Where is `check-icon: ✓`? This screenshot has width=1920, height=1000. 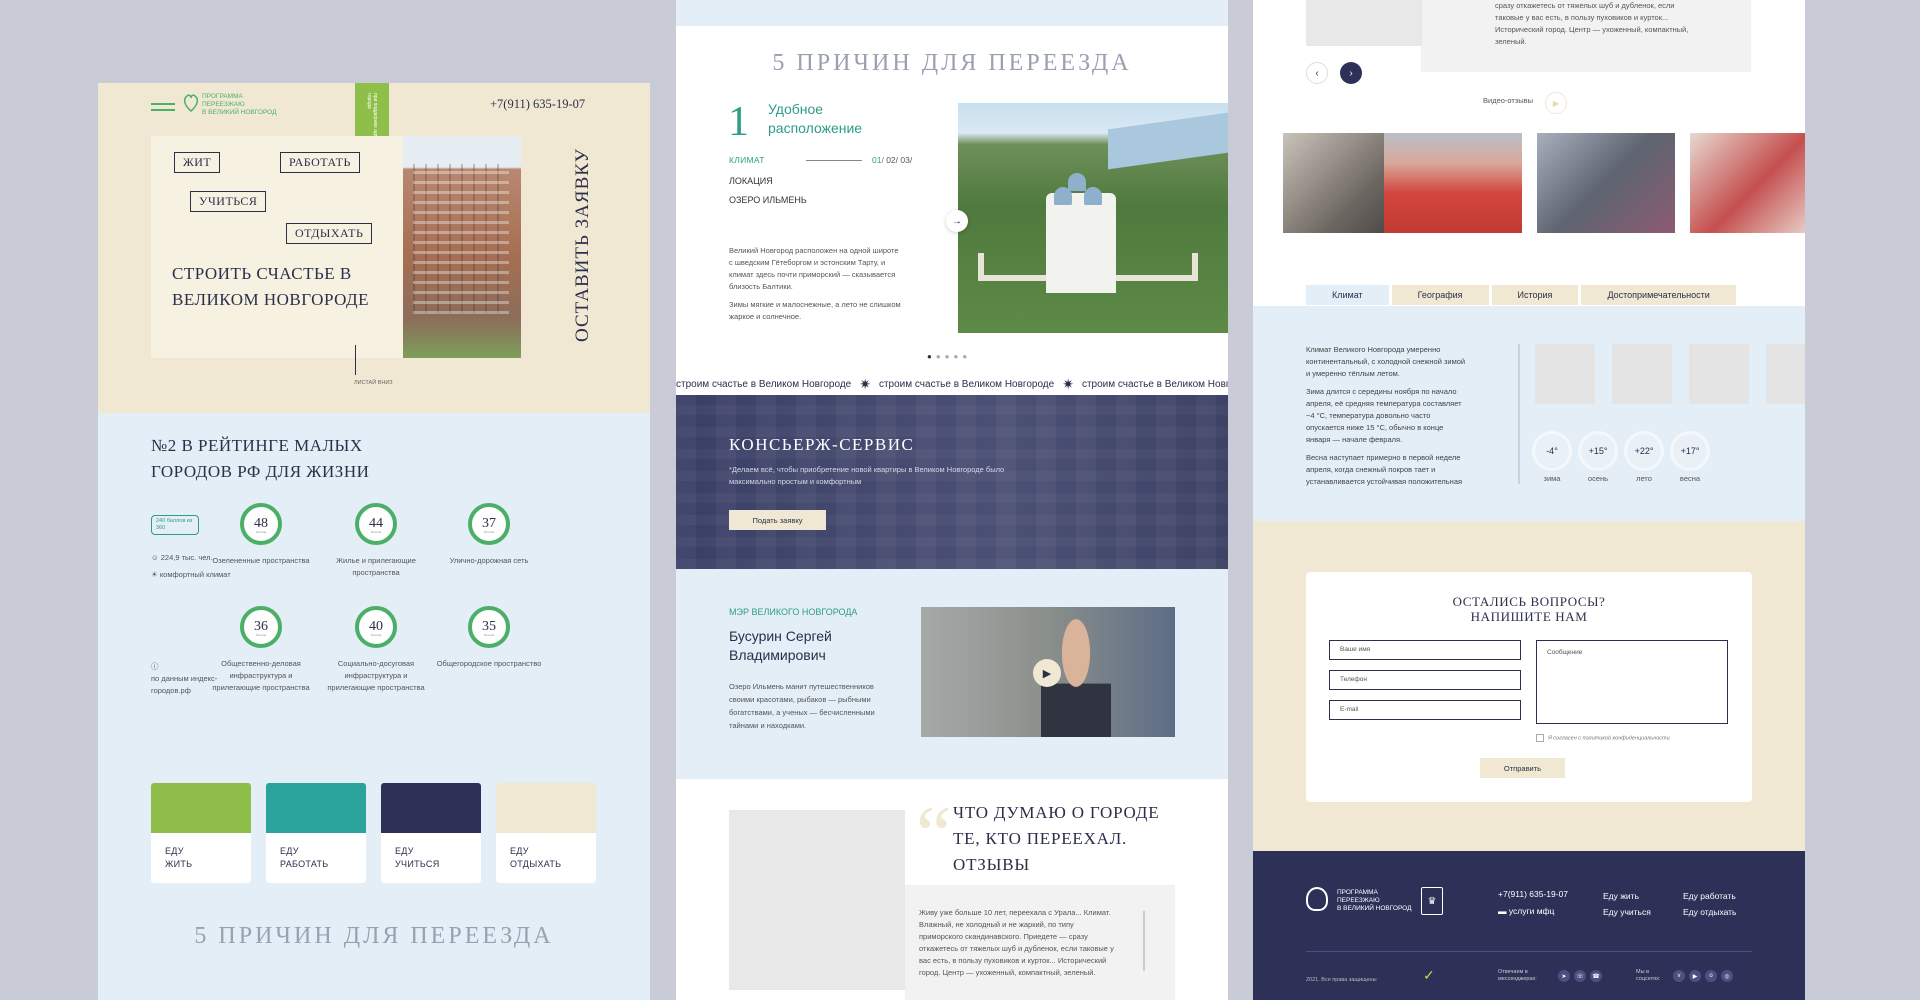
check-icon: ✓ is located at coordinates (1429, 975).